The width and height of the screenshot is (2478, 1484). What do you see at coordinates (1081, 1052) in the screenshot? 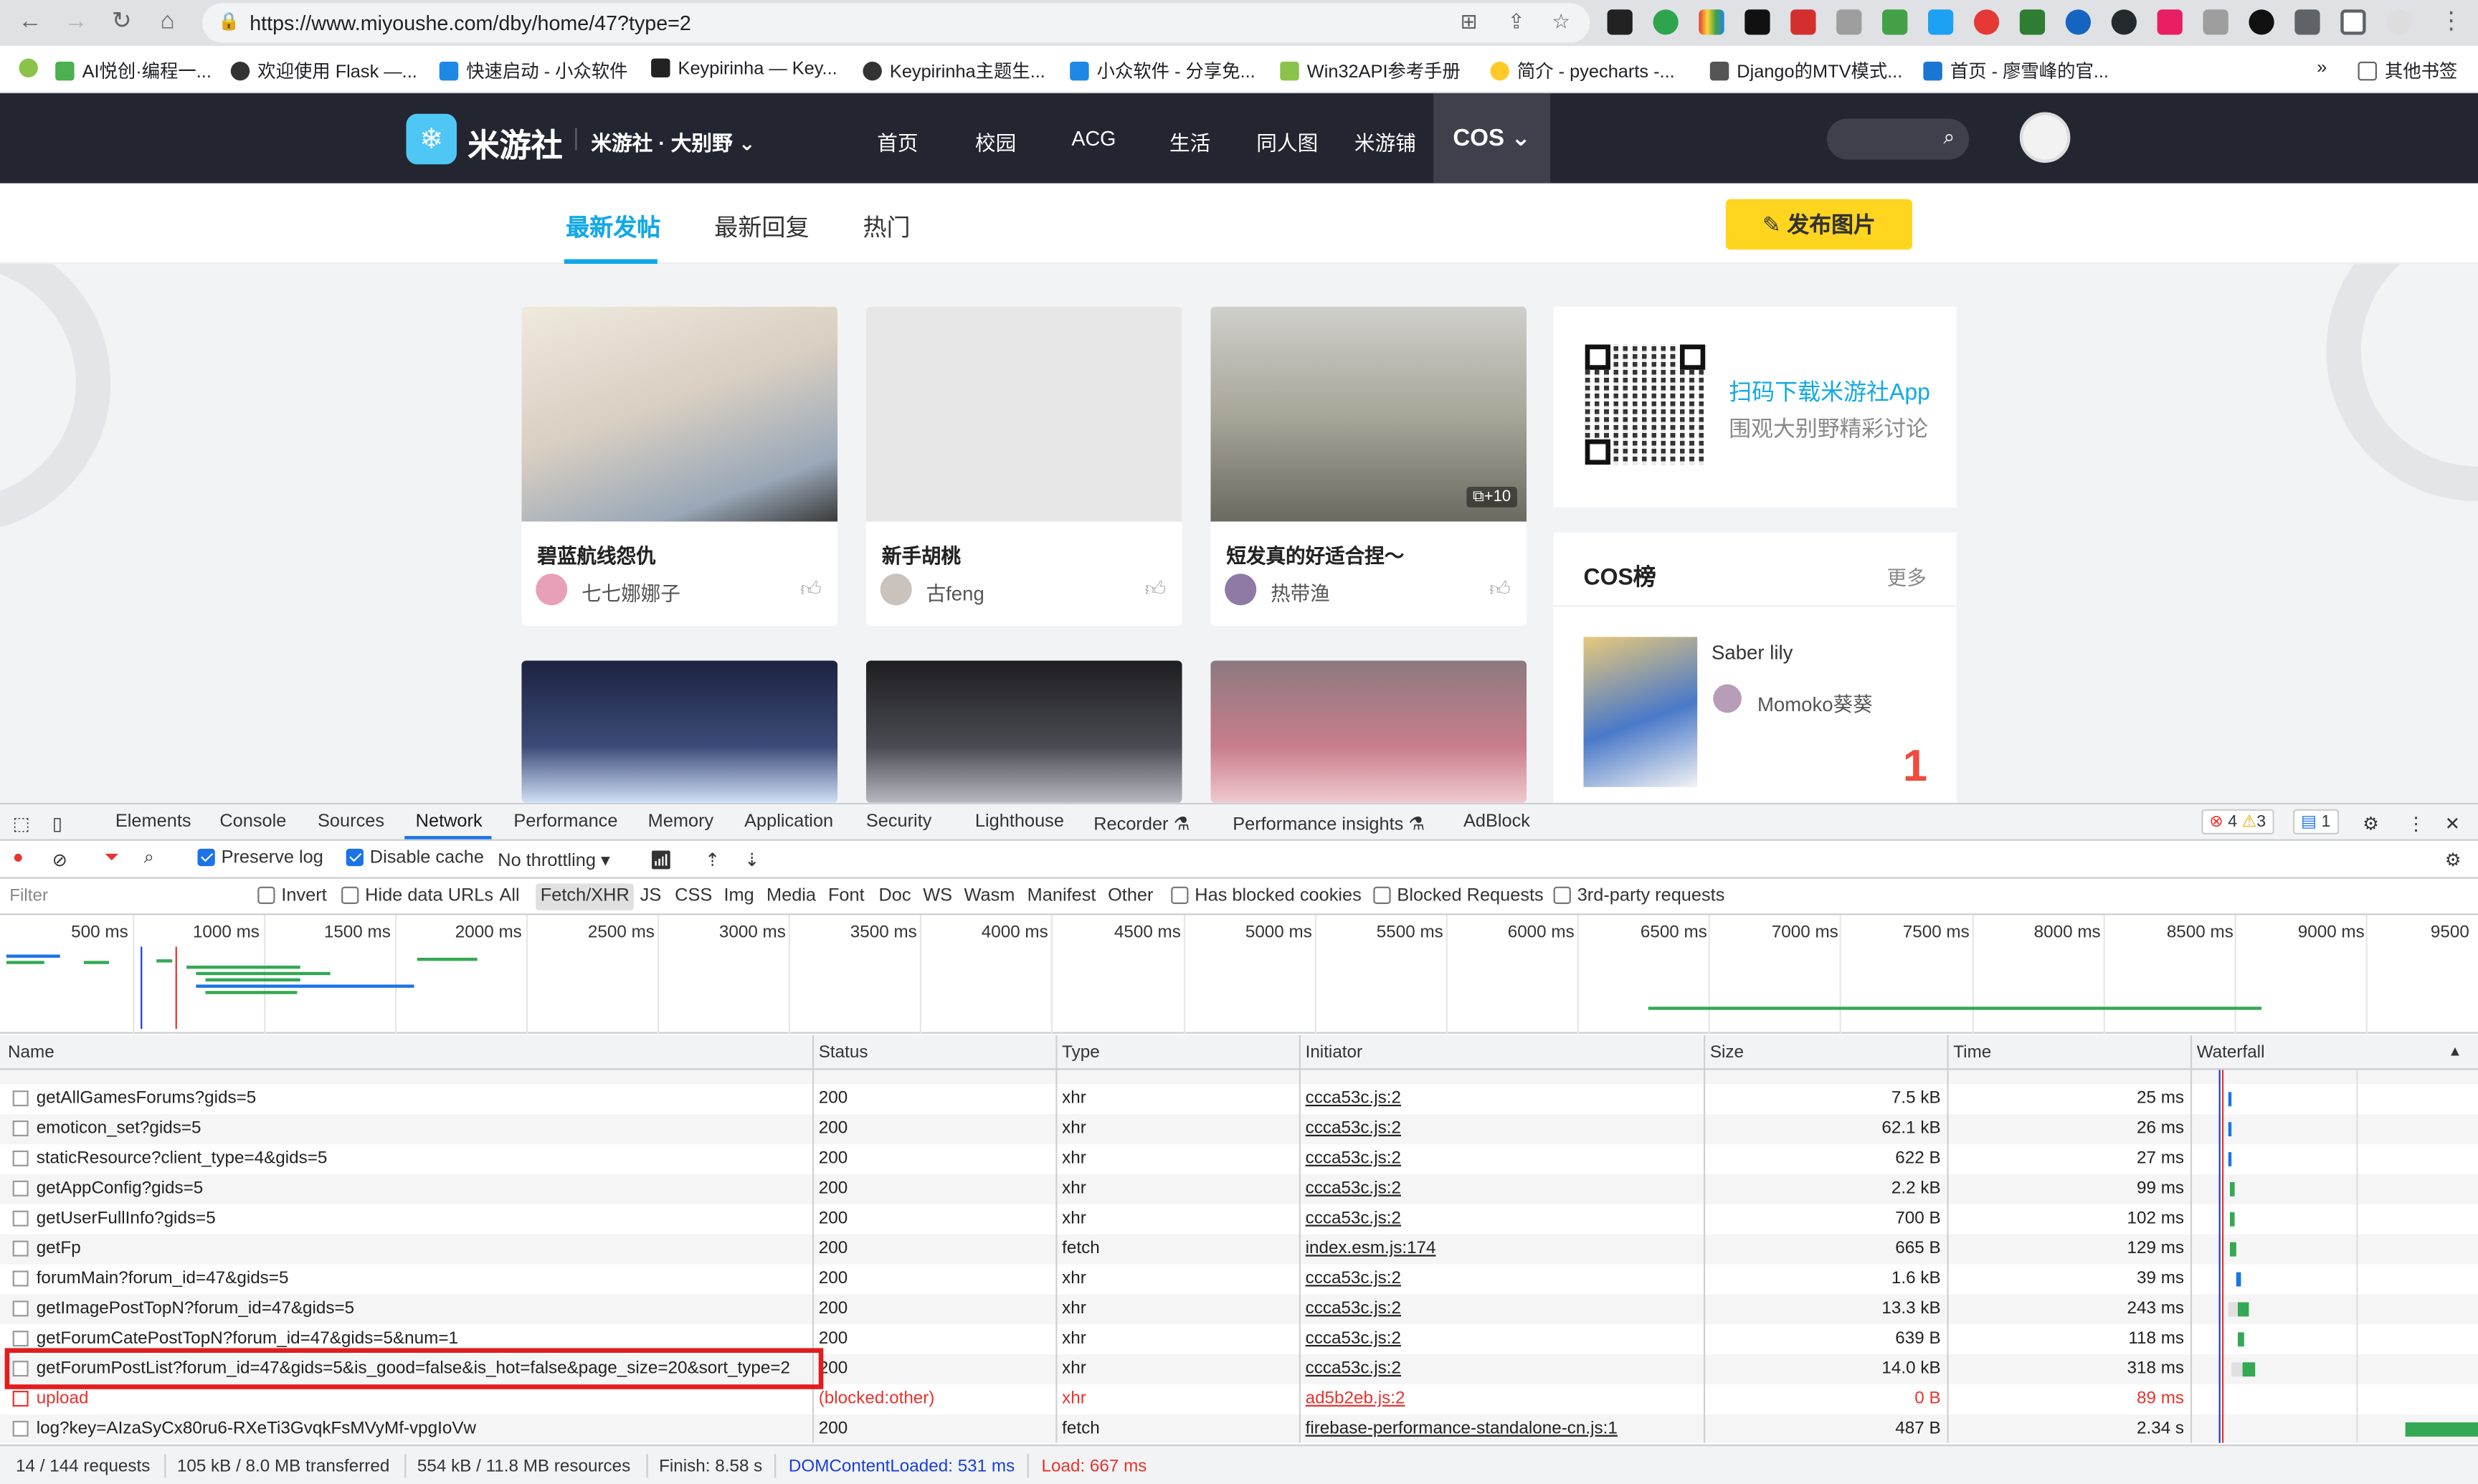
I see `column-header-type: Type` at bounding box center [1081, 1052].